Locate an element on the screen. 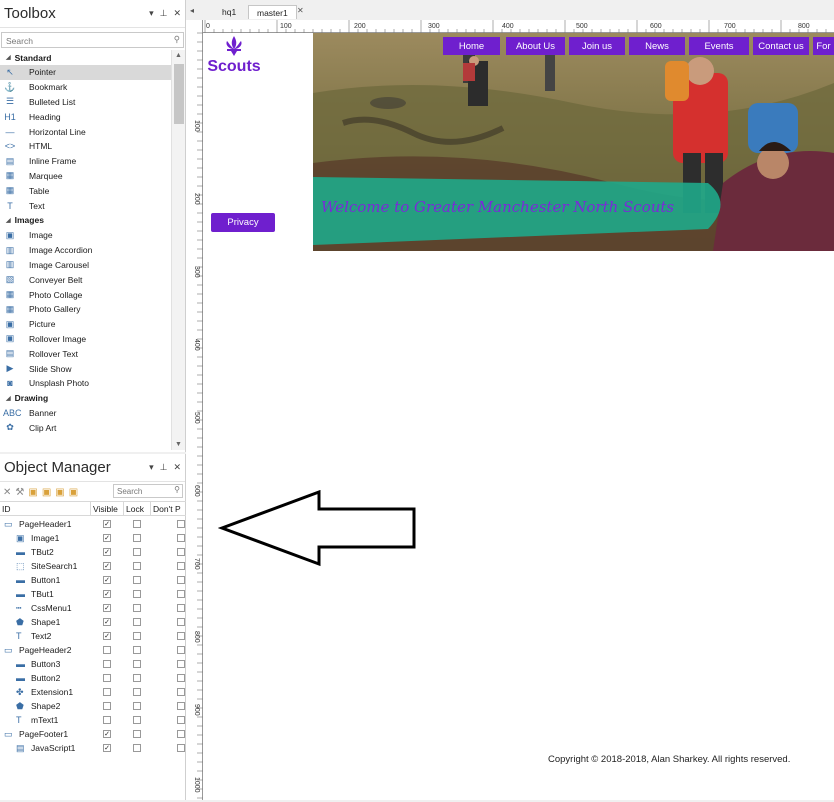 The height and width of the screenshot is (802, 834). object-row: ▬ Button3 is located at coordinates (93, 664).